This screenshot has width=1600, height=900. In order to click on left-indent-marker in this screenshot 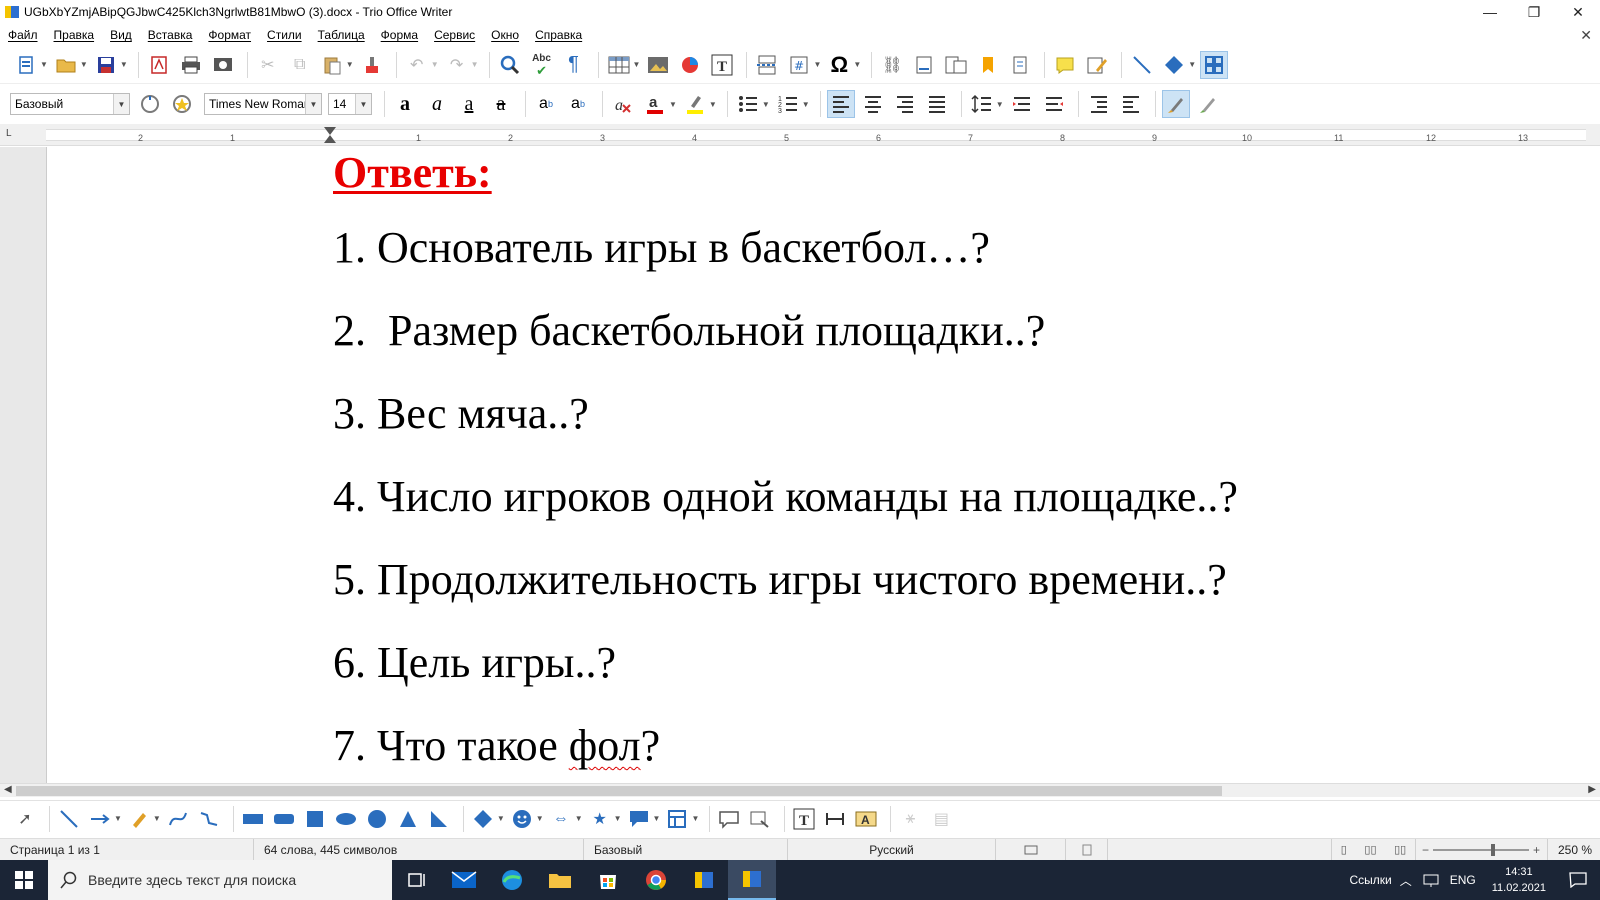, I will do `click(330, 139)`.